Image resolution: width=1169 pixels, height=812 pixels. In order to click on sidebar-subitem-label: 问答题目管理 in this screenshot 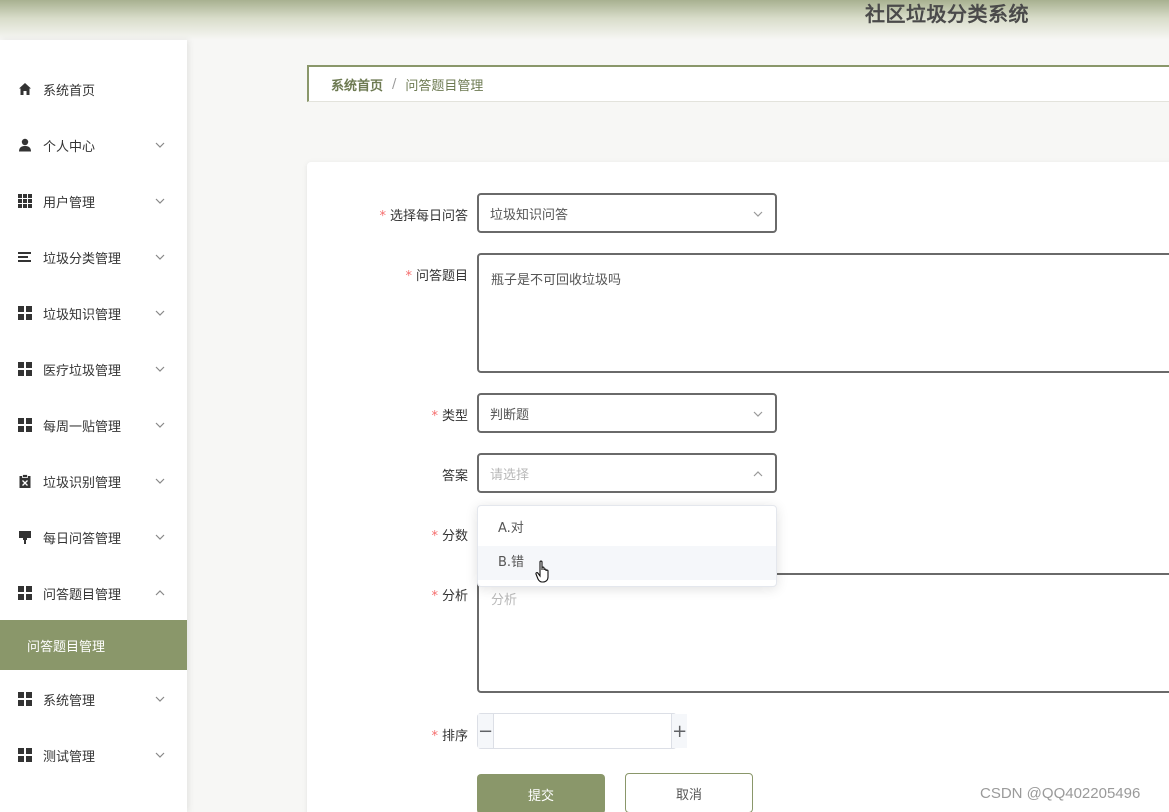, I will do `click(66, 647)`.